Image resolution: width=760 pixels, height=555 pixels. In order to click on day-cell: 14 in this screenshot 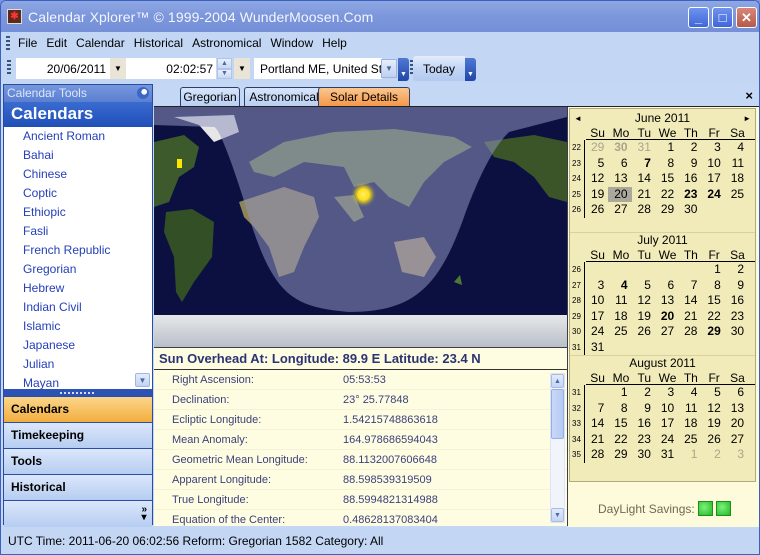, I will do `click(643, 179)`.